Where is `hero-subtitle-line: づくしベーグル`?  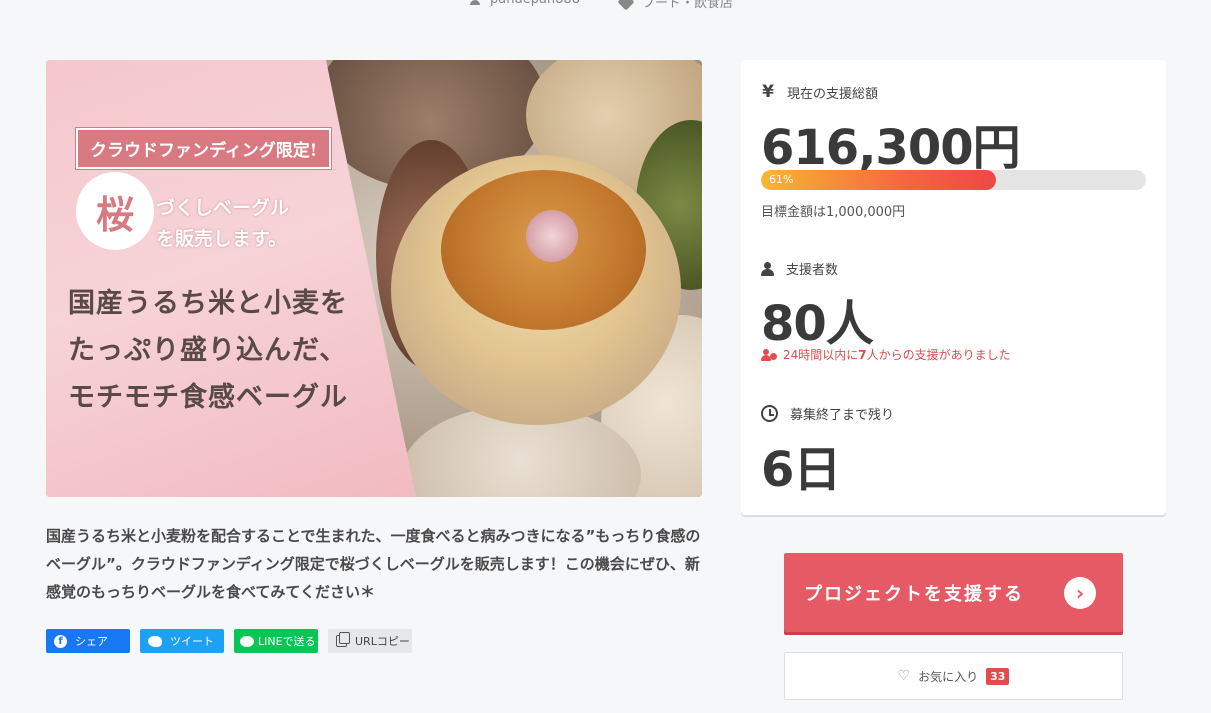 hero-subtitle-line: づくしベーグル is located at coordinates (223, 208).